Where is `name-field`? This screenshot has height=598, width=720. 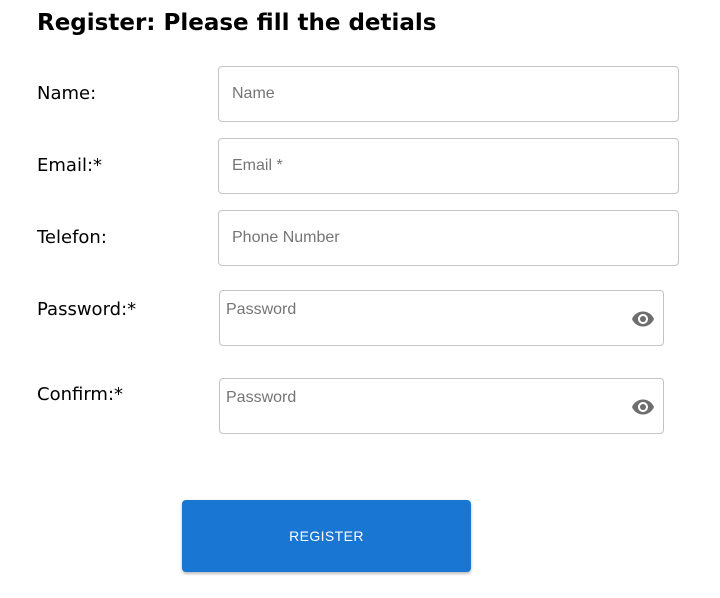
name-field is located at coordinates (448, 94).